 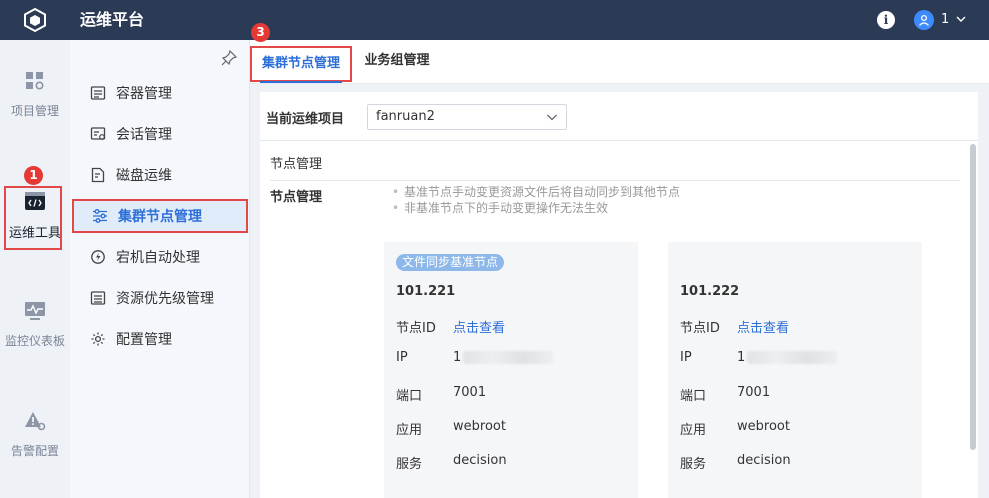 What do you see at coordinates (710, 291) in the screenshot?
I see `node-ip-title: 101.222` at bounding box center [710, 291].